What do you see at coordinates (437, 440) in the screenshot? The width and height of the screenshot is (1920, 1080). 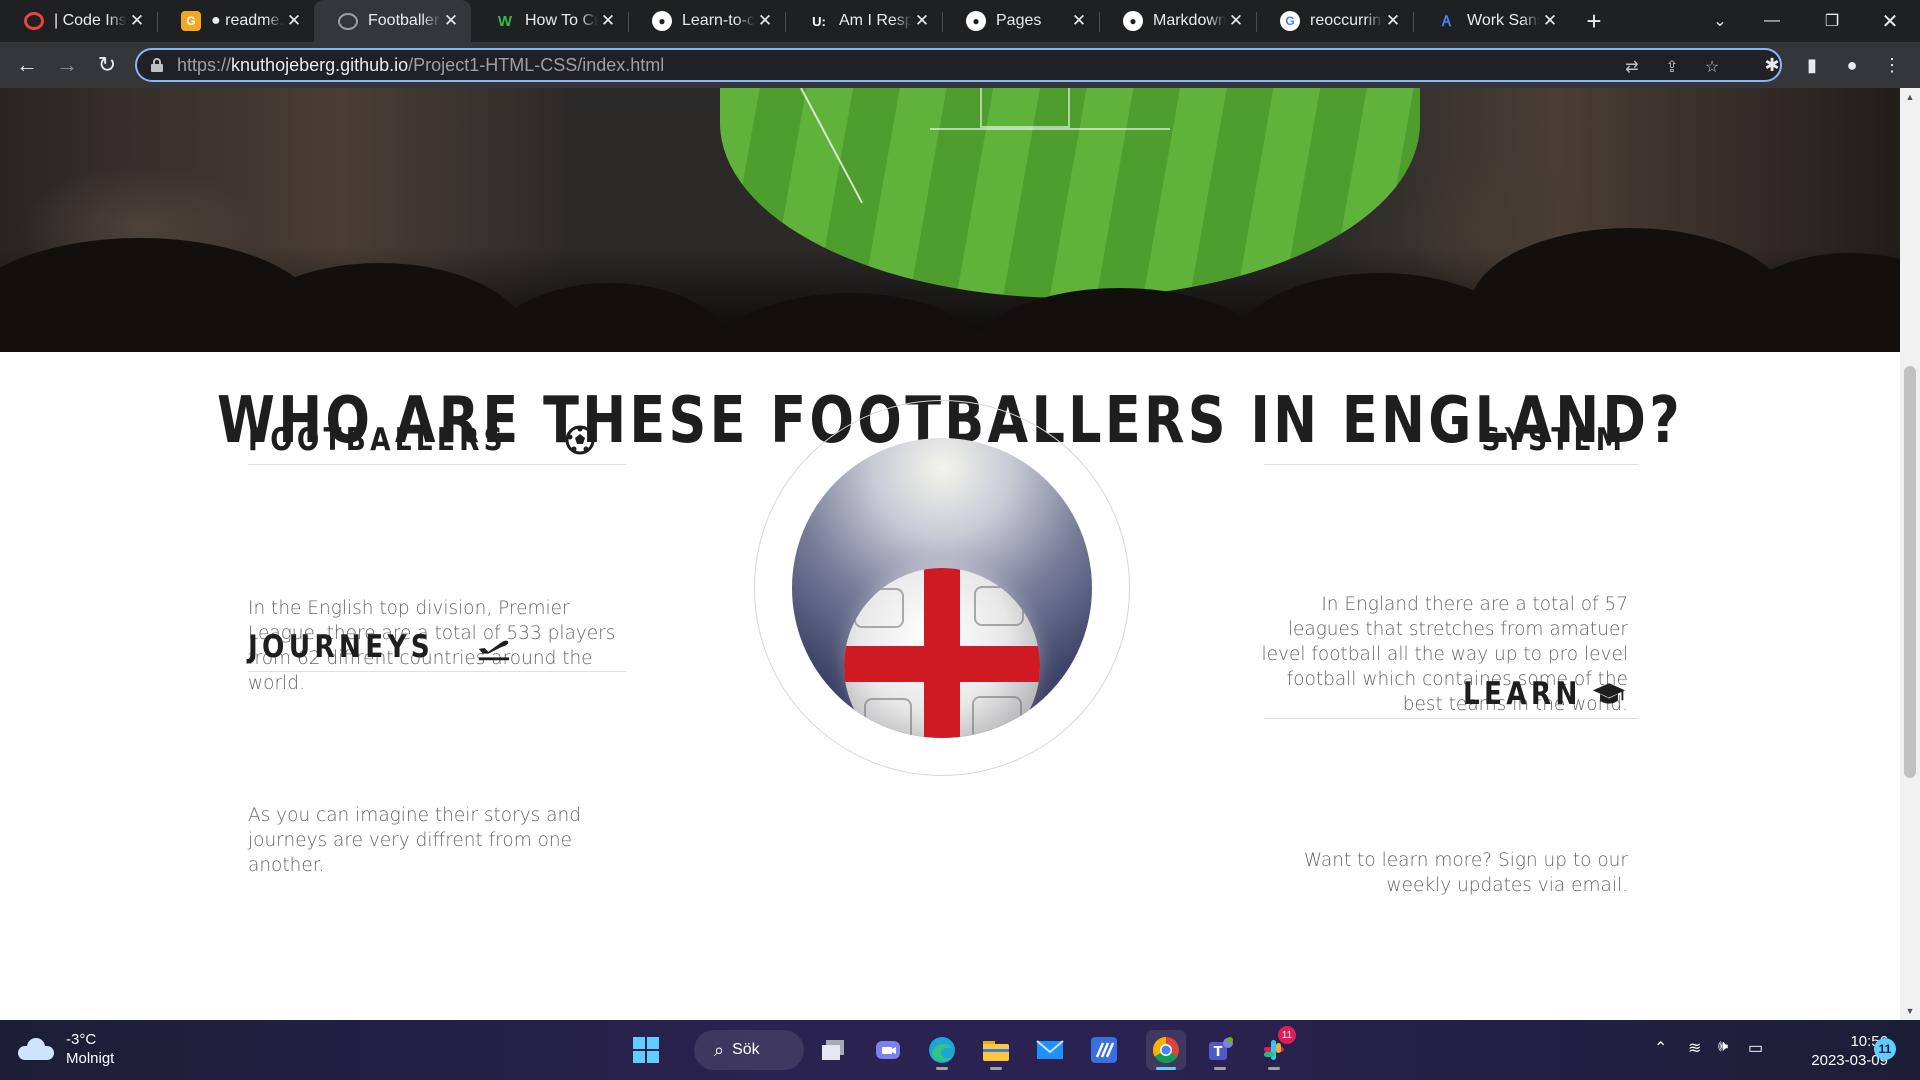 I see `footballers-heading: FOOTBALLERS` at bounding box center [437, 440].